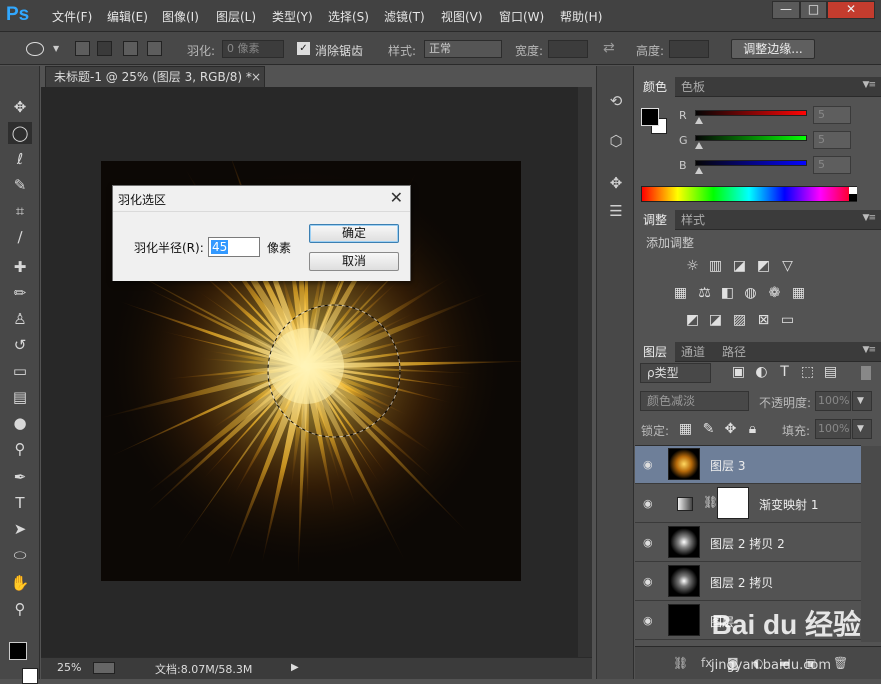 The image size is (881, 684). Describe the element at coordinates (82, 48) in the screenshot. I see `new-selection-icon` at that location.